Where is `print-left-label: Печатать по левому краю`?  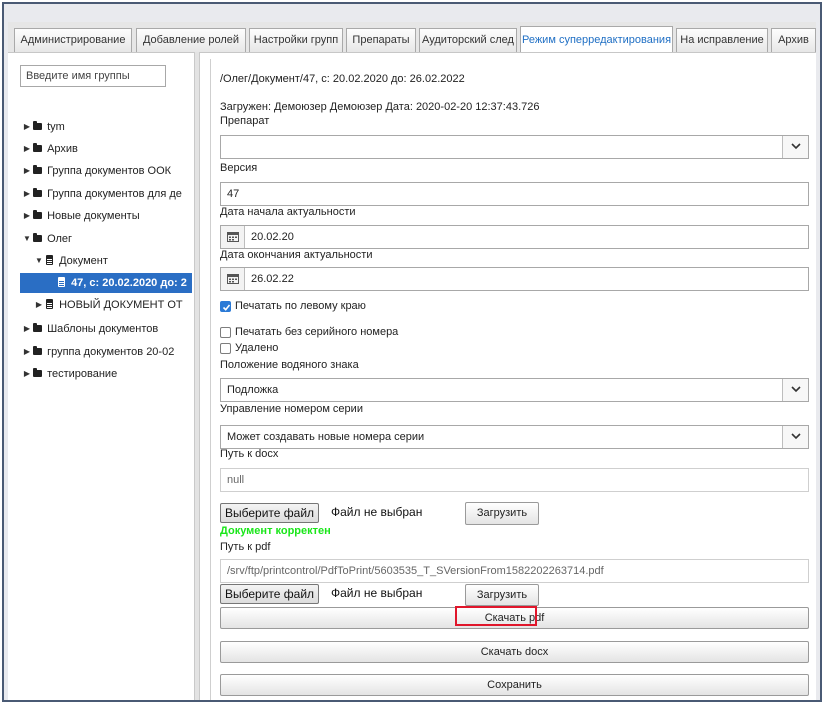 print-left-label: Печатать по левому краю is located at coordinates (300, 306).